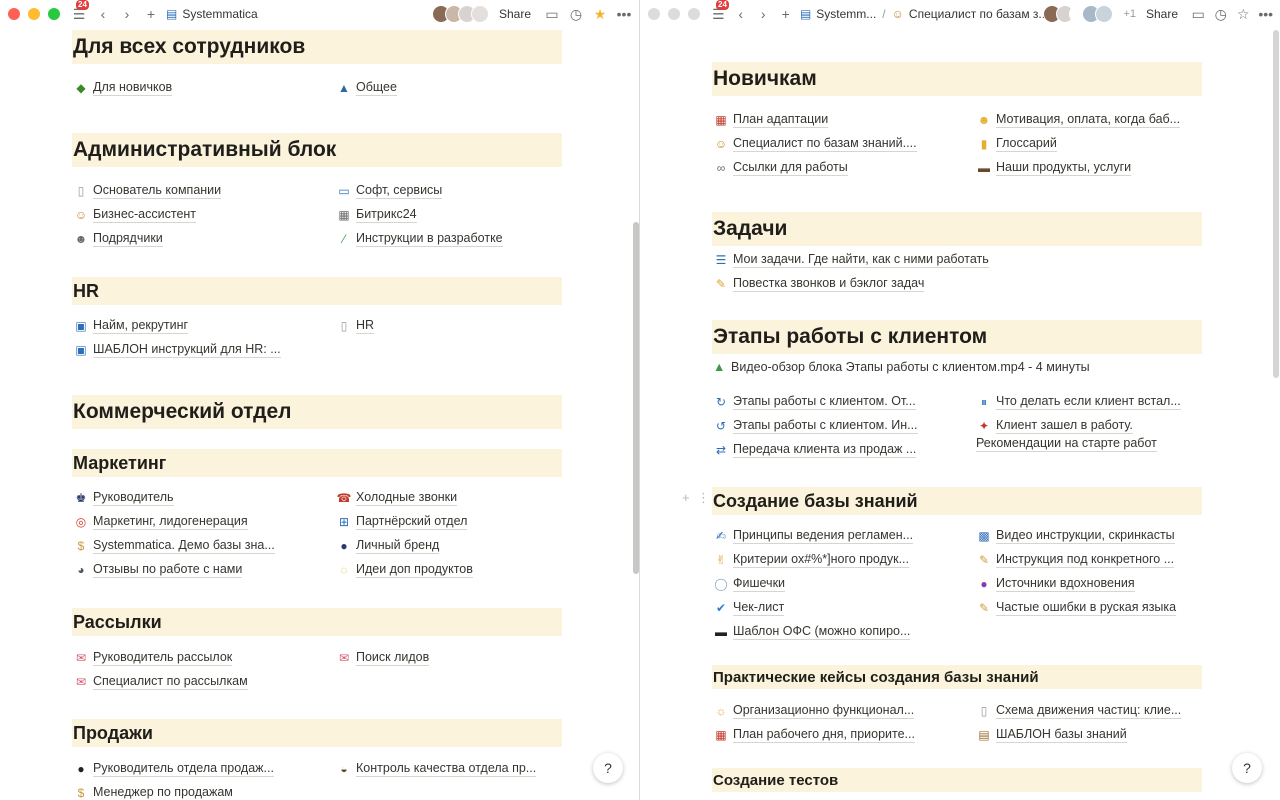 This screenshot has height=800, width=1280. What do you see at coordinates (397, 498) in the screenshot?
I see `link-cold-calls: ☎ Холодные звонки` at bounding box center [397, 498].